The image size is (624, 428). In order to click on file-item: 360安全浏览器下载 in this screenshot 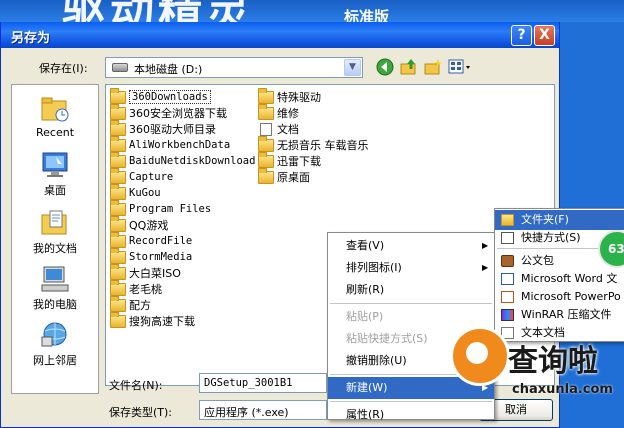, I will do `click(182, 112)`.